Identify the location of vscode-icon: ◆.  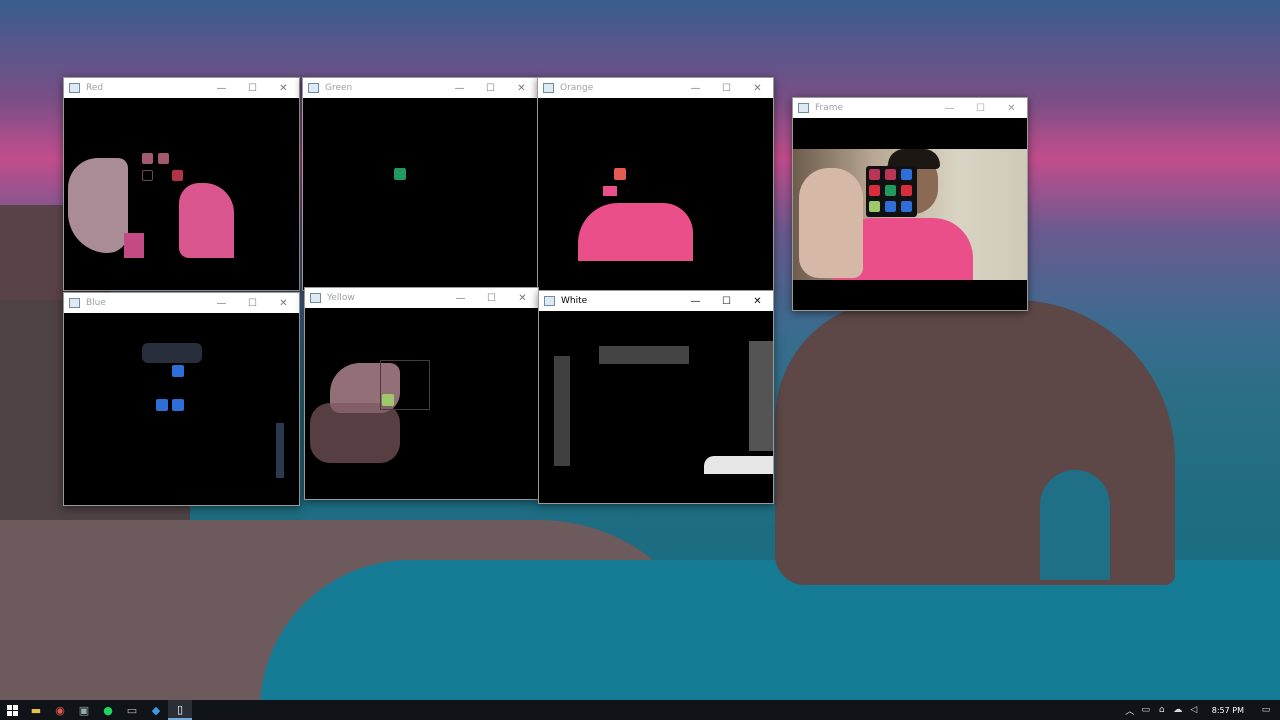
(156, 710).